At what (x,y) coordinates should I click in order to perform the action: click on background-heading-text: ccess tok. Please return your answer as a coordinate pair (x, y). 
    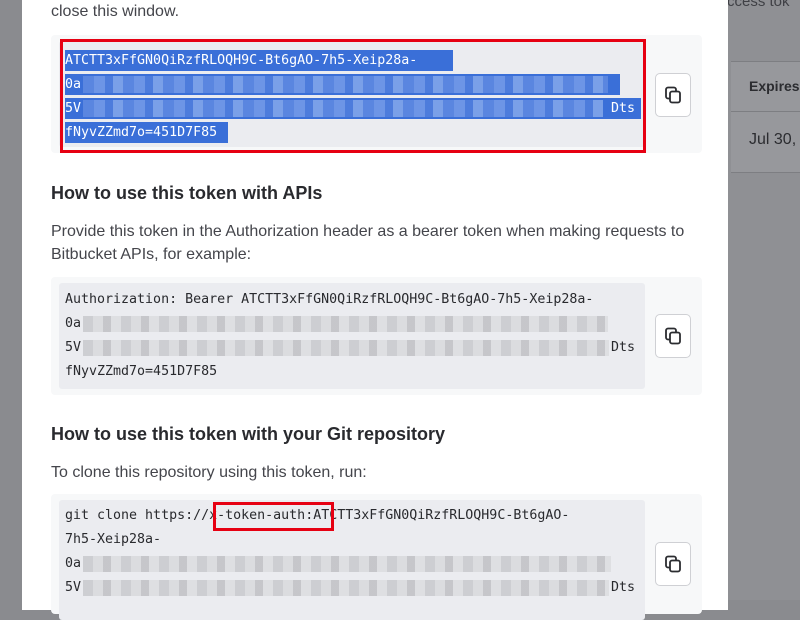
    Looking at the image, I should click on (758, 5).